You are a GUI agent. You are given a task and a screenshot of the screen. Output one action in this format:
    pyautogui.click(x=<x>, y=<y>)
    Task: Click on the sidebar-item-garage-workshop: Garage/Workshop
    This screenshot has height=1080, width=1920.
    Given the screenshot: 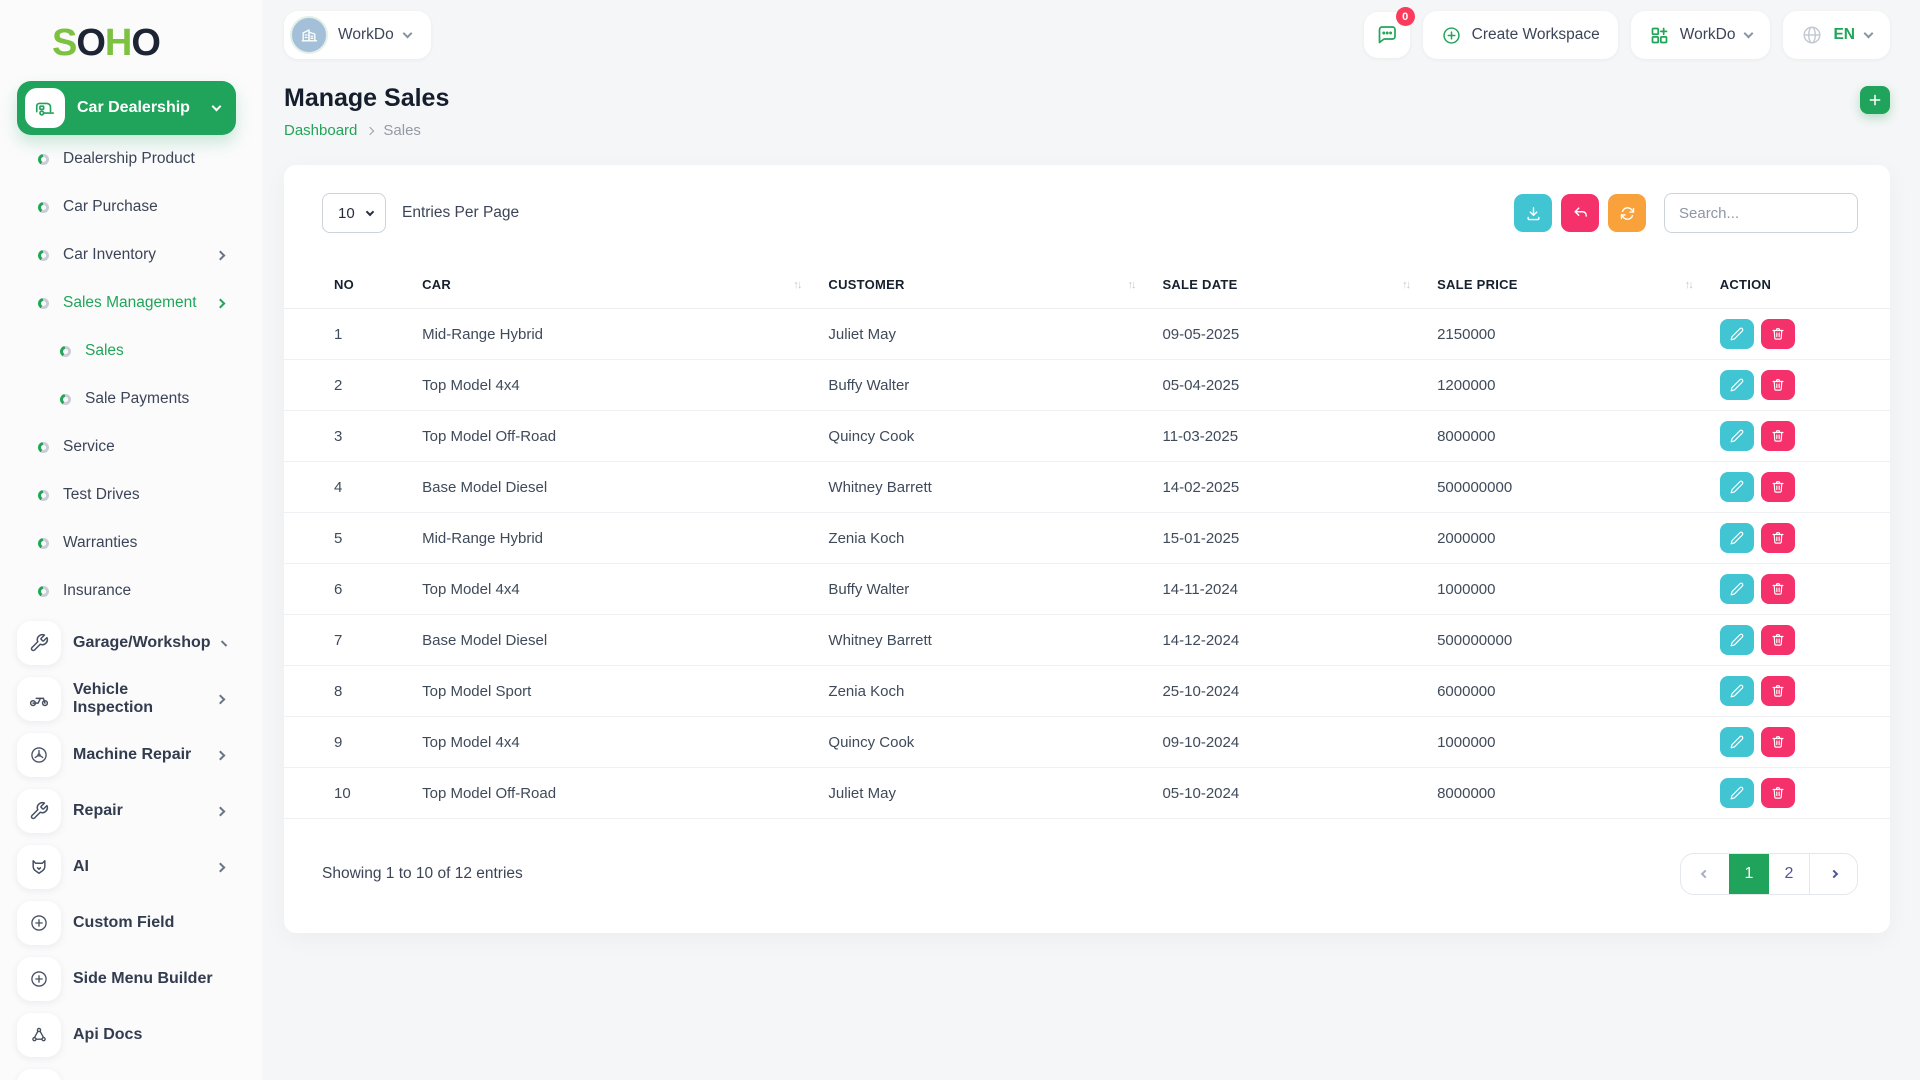 What is the action you would take?
    pyautogui.click(x=131, y=643)
    